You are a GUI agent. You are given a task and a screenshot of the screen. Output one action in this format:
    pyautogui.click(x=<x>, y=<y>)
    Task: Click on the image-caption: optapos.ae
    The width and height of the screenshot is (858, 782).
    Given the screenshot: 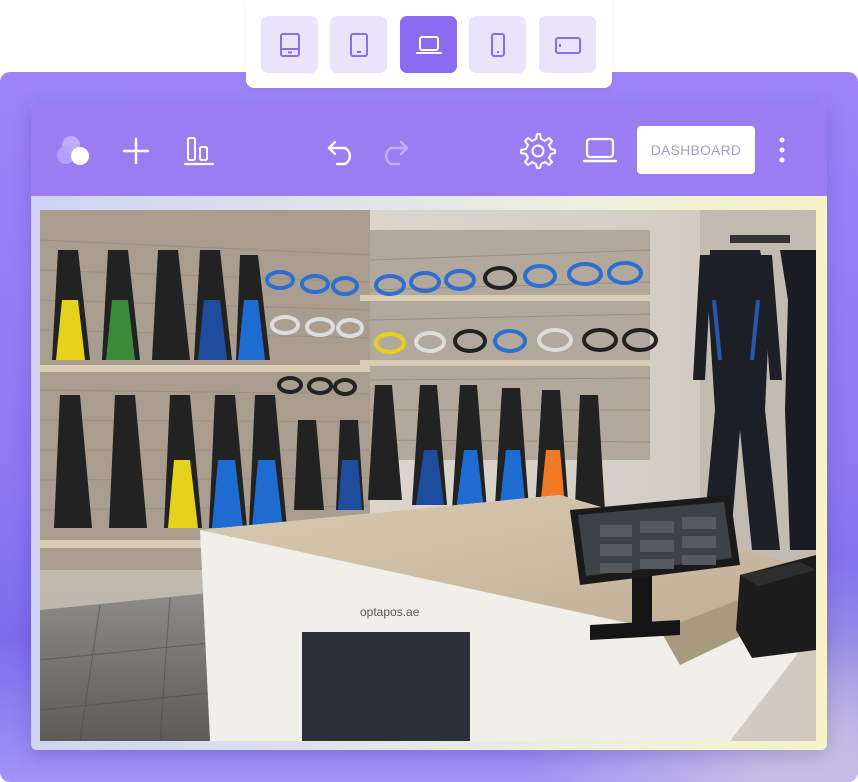 What is the action you would take?
    pyautogui.click(x=390, y=612)
    